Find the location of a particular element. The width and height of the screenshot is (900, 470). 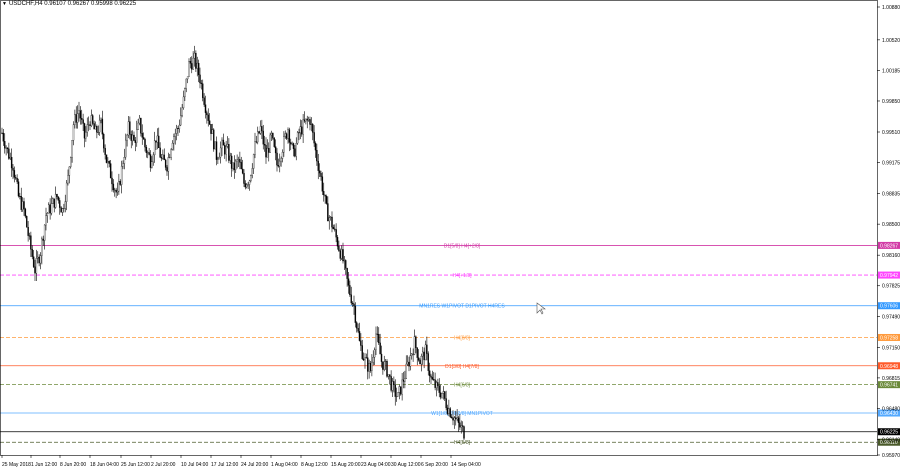

level-label: W1[1/8] D1[2/8] MN1PIVOT is located at coordinates (462, 414).